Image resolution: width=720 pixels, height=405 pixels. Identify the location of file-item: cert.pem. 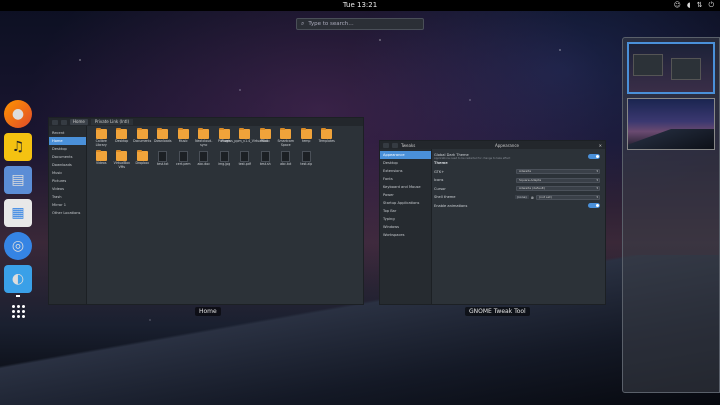
(183, 160).